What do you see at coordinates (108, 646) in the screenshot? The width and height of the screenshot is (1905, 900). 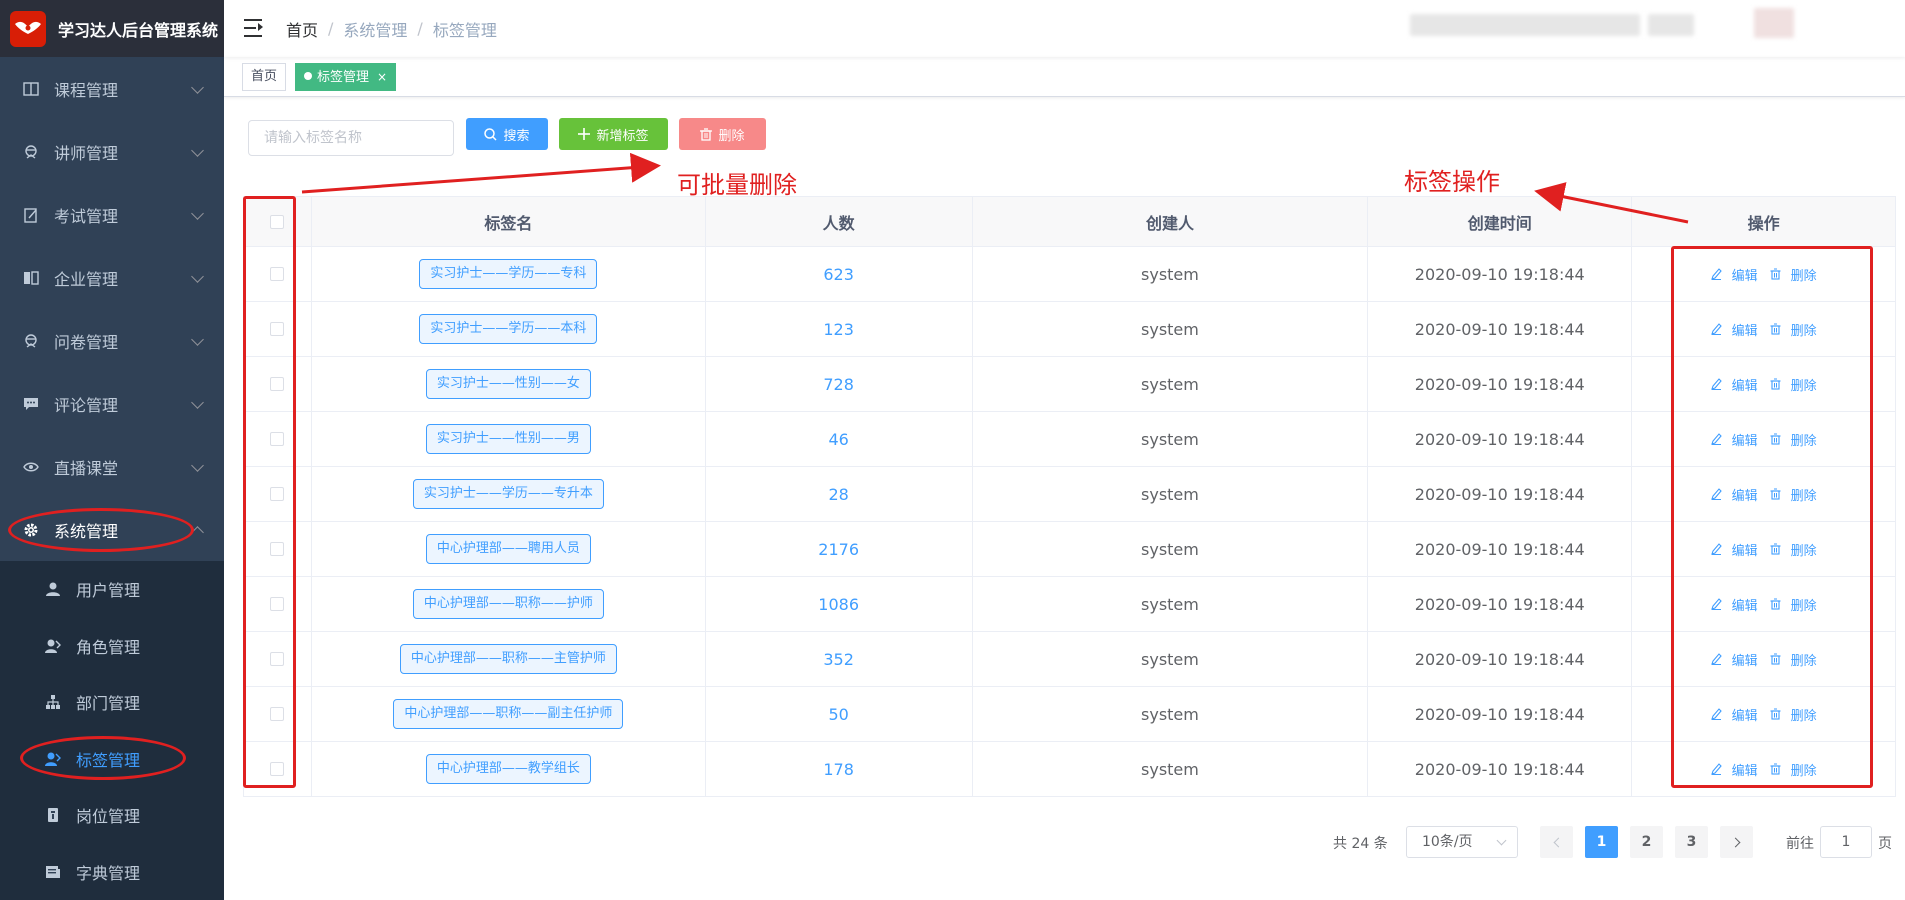 I see `sidebar-subitem-label: 角色管理` at bounding box center [108, 646].